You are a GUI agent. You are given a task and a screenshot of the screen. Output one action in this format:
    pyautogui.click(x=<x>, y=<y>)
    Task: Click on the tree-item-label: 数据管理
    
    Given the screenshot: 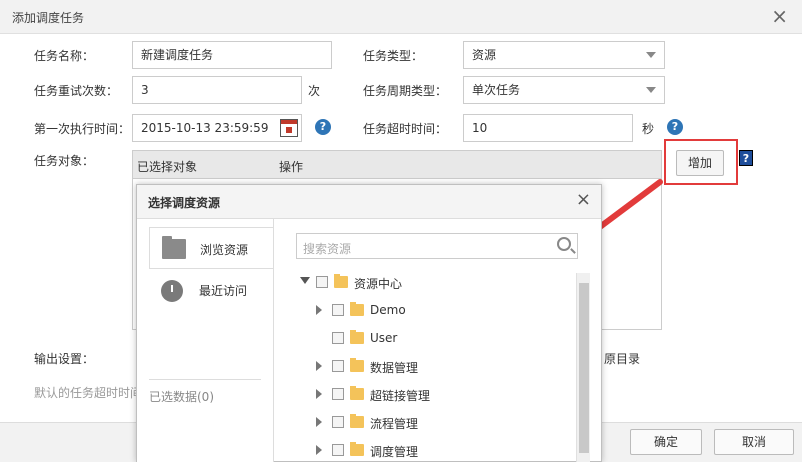 What is the action you would take?
    pyautogui.click(x=394, y=368)
    